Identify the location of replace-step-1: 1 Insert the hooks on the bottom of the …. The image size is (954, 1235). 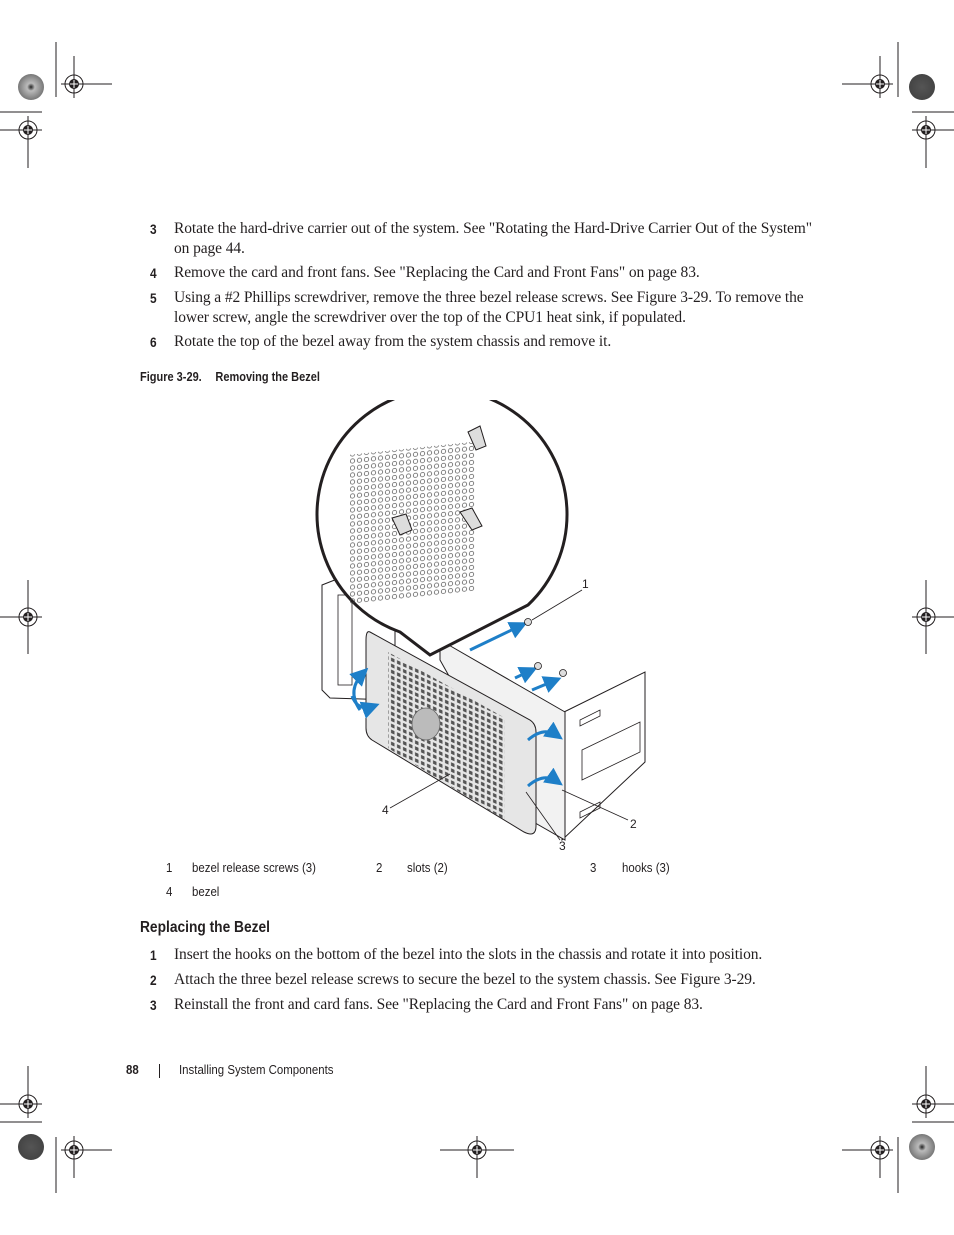
(490, 955).